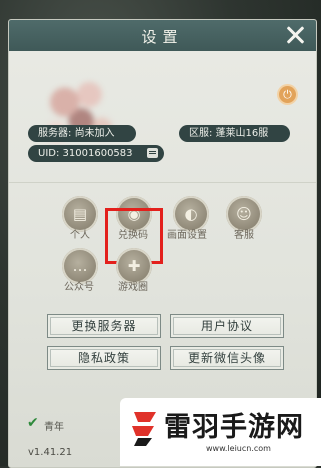 The image size is (321, 468). Describe the element at coordinates (50, 452) in the screenshot. I see `version-text: v1.41.21` at that location.